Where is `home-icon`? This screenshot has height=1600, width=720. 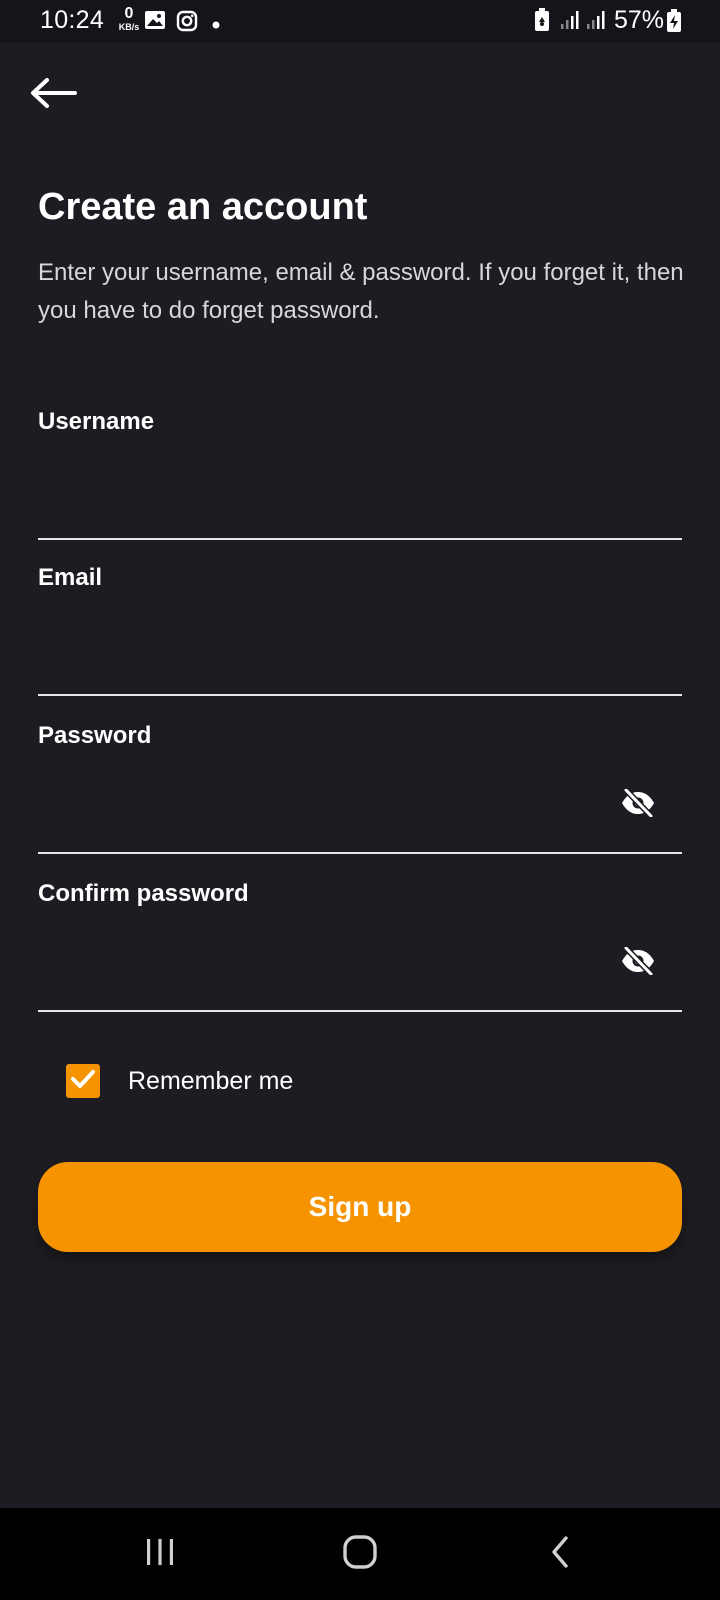
home-icon is located at coordinates (360, 1554).